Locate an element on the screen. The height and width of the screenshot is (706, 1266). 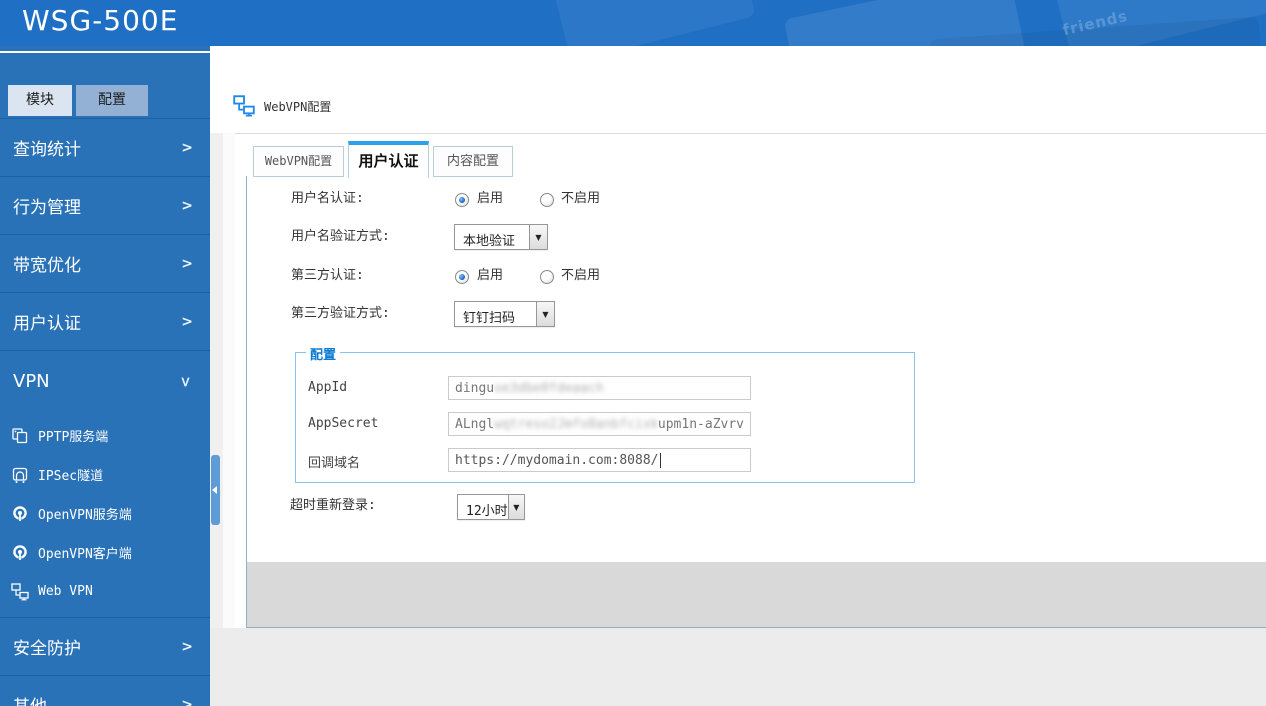
sitemap-icon is located at coordinates (244, 106).